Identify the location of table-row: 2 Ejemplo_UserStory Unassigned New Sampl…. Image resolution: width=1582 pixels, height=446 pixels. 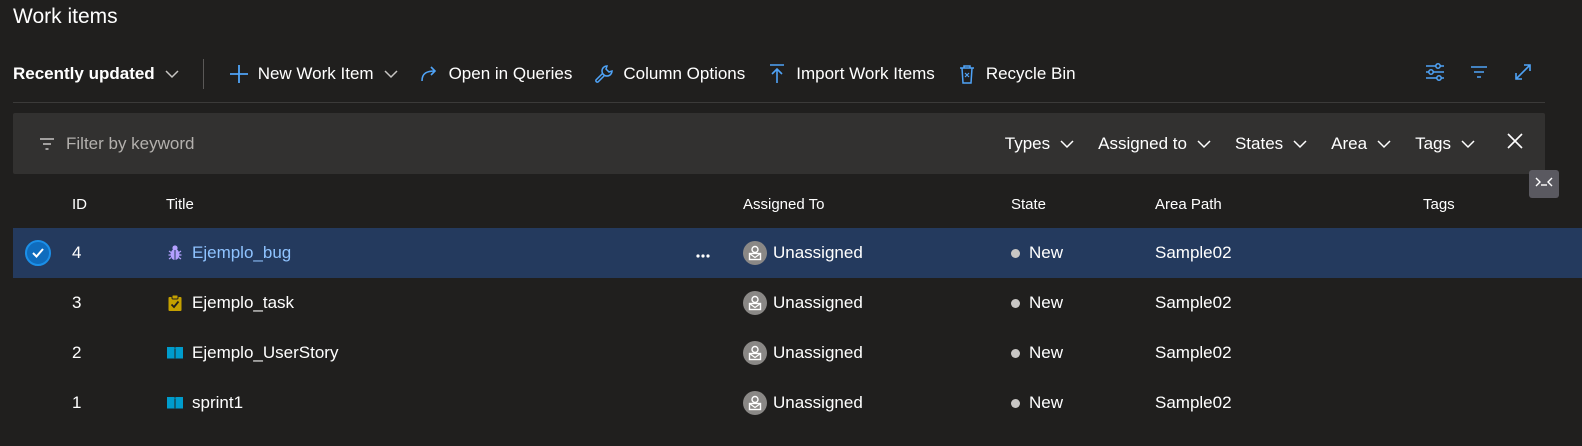
(797, 353).